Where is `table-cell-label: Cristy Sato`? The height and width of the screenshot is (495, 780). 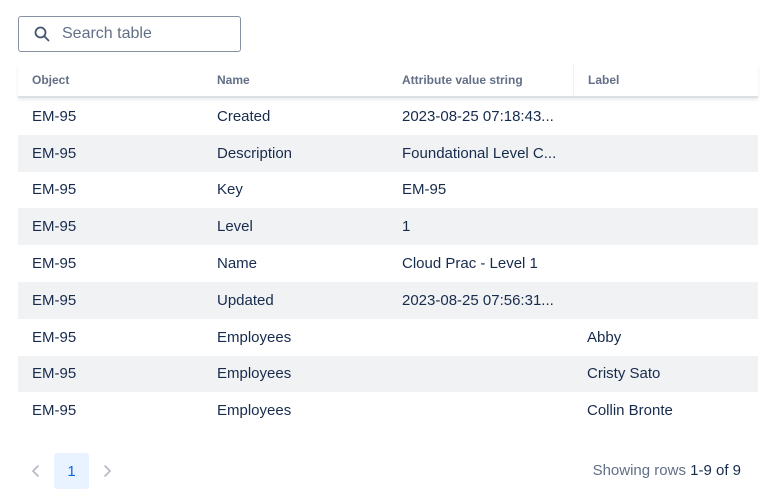 table-cell-label: Cristy Sato is located at coordinates (624, 374).